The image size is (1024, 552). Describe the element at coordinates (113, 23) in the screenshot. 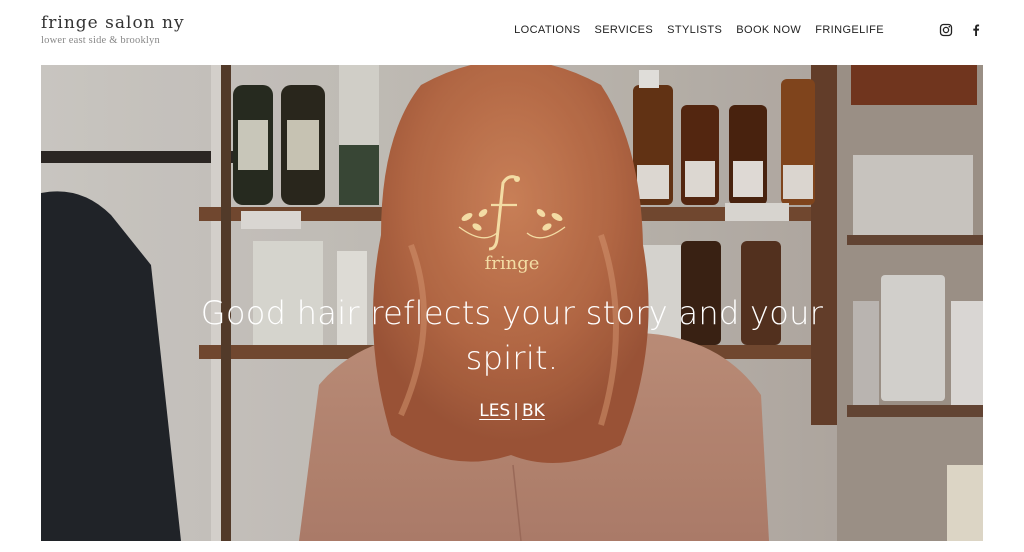

I see `site-title: fringe salon ny` at that location.